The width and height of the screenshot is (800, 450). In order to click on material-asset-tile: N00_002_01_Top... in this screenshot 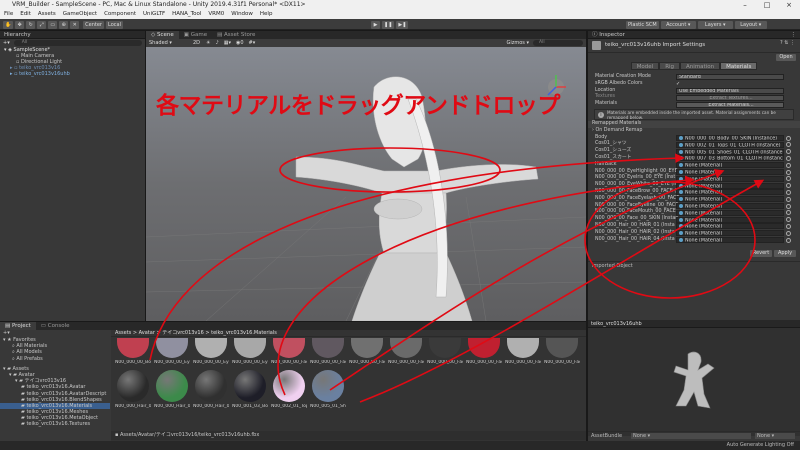, I will do `click(289, 389)`.